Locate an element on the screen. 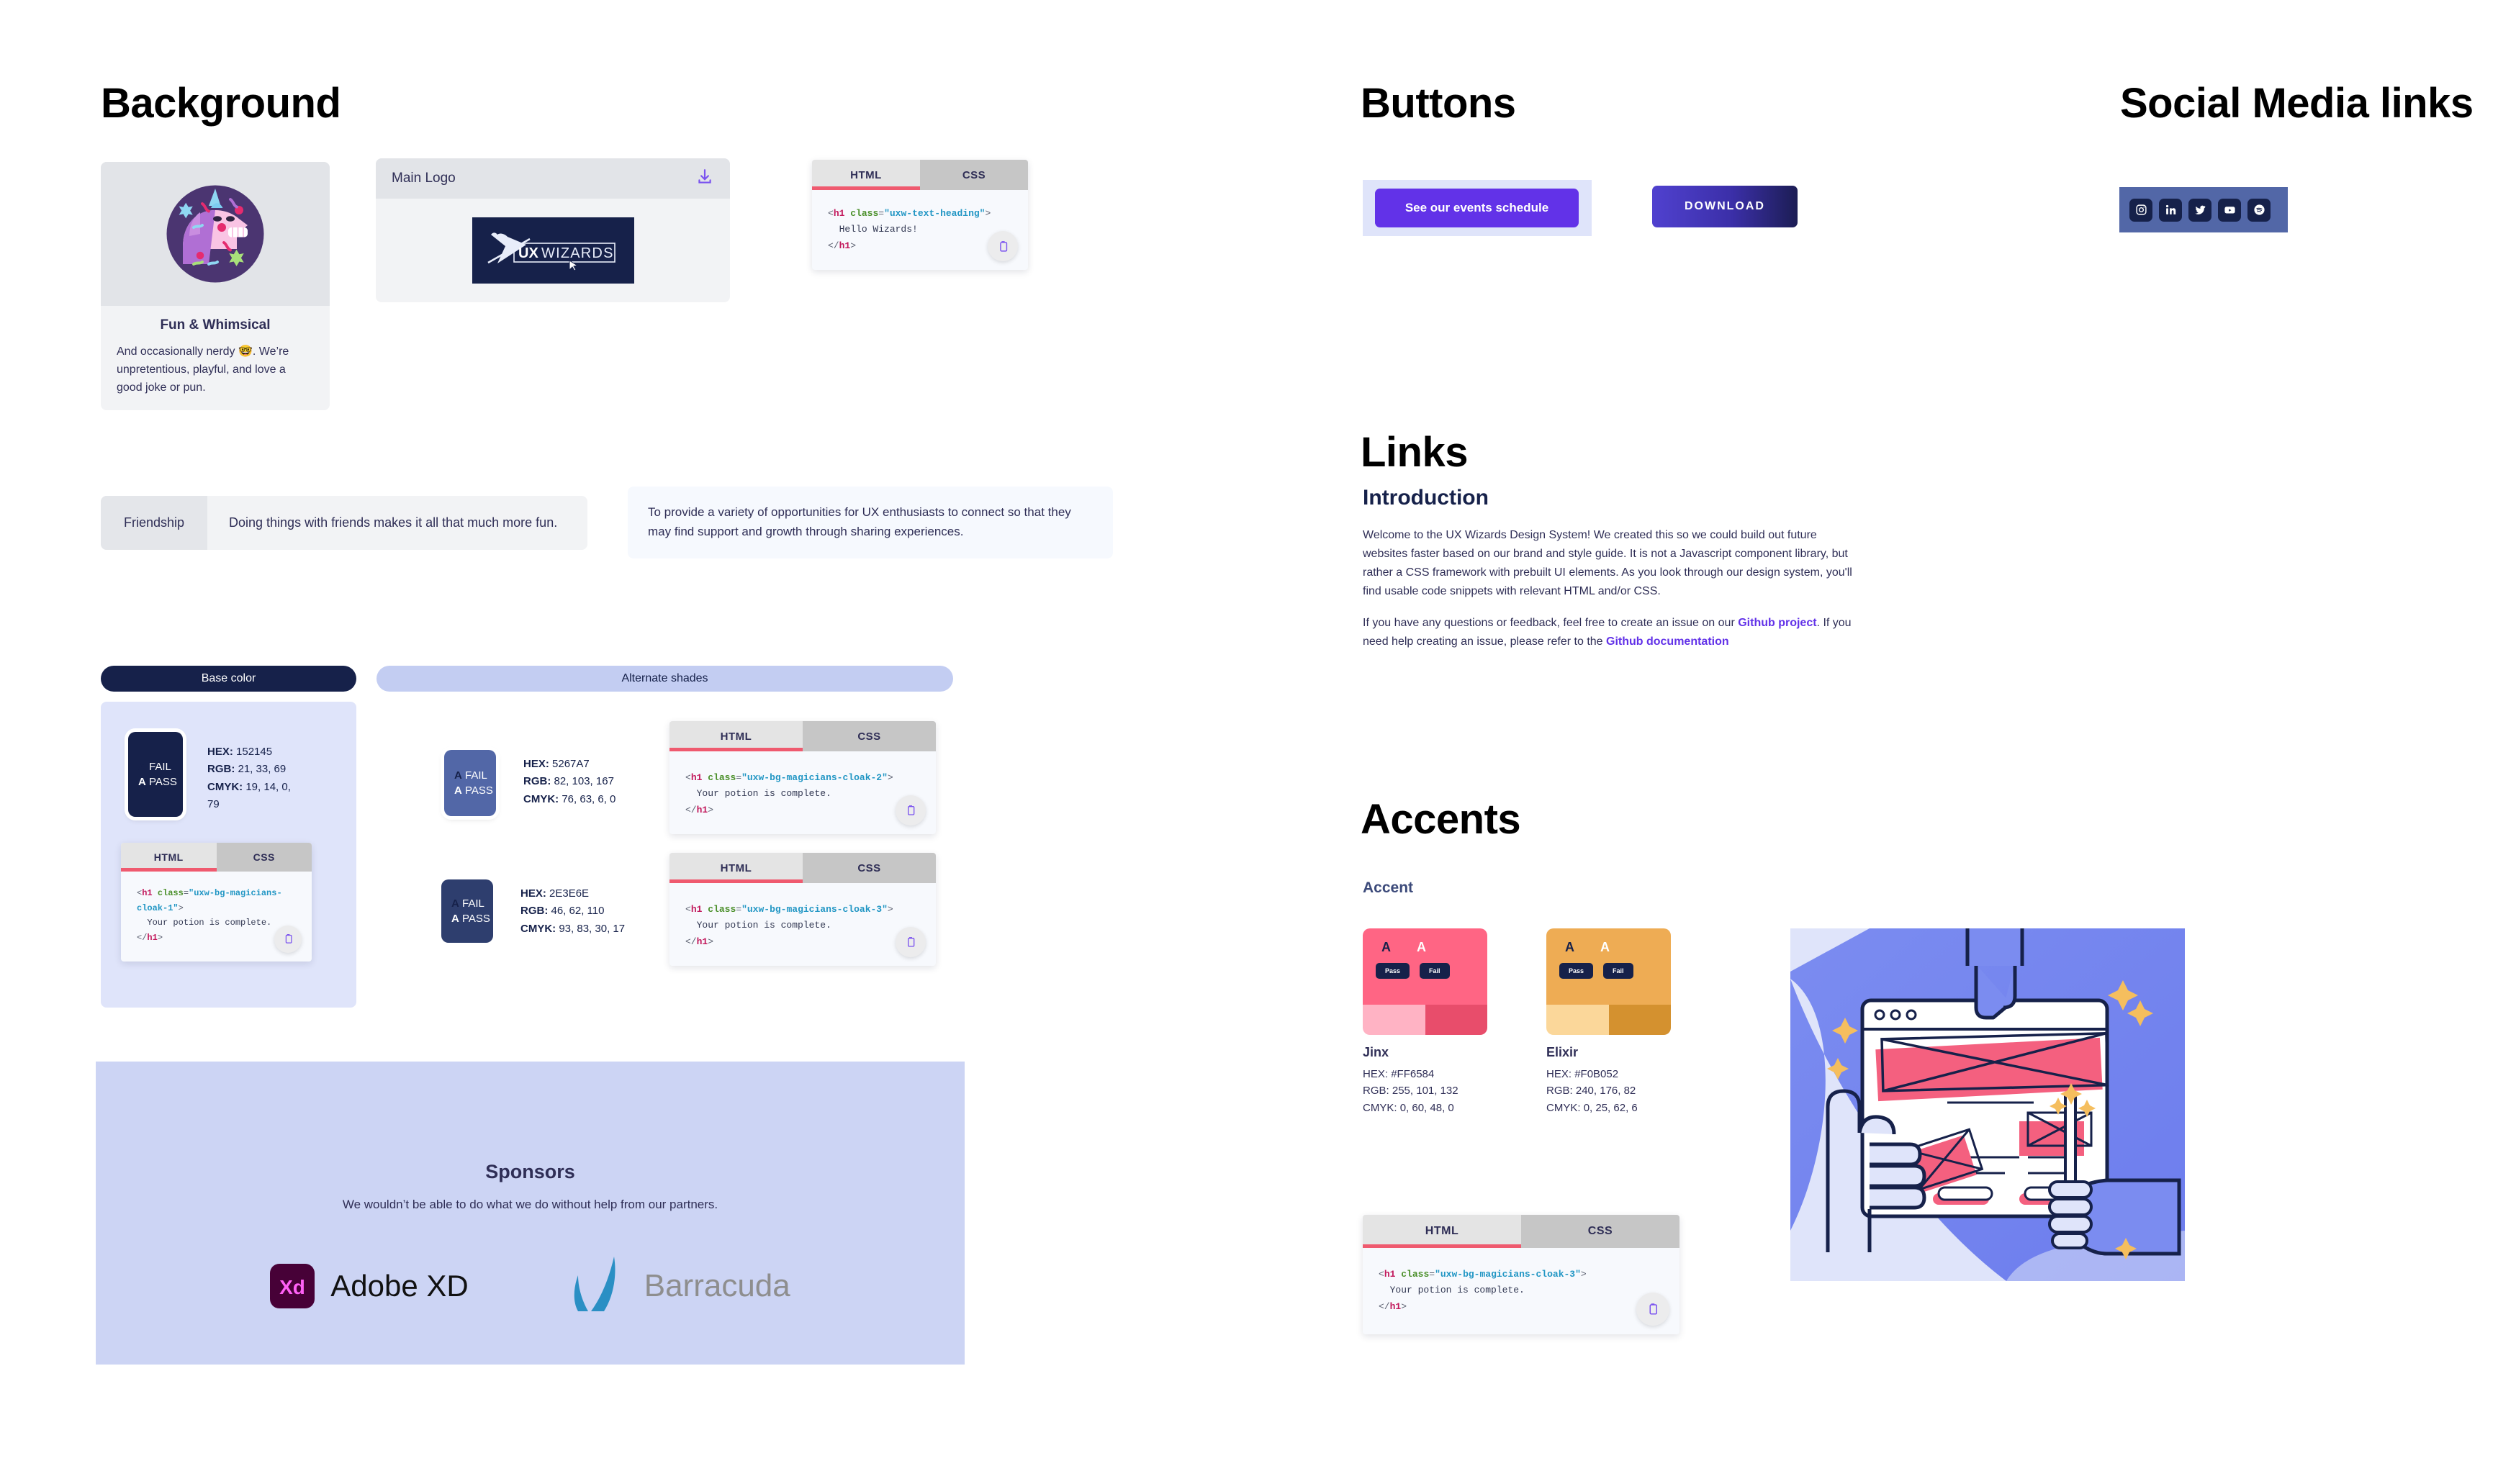 The height and width of the screenshot is (1484, 2498). hex-value: 2E3E6E is located at coordinates (569, 893).